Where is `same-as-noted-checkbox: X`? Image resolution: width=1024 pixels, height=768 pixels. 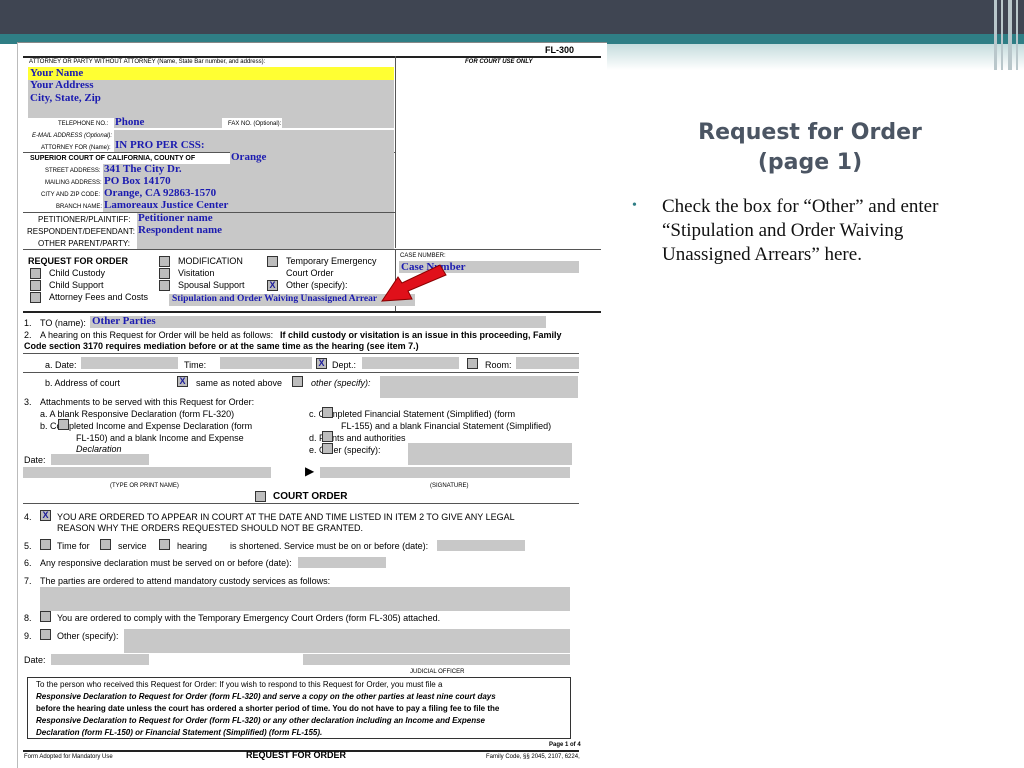
same-as-noted-checkbox: X is located at coordinates (182, 381).